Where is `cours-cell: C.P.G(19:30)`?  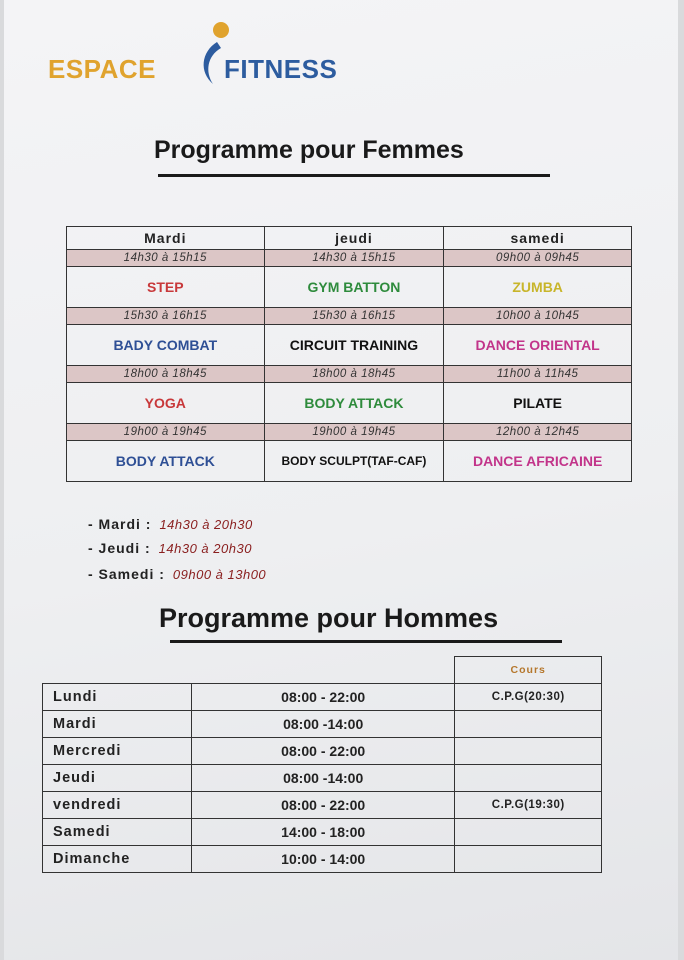
cours-cell: C.P.G(19:30) is located at coordinates (528, 804).